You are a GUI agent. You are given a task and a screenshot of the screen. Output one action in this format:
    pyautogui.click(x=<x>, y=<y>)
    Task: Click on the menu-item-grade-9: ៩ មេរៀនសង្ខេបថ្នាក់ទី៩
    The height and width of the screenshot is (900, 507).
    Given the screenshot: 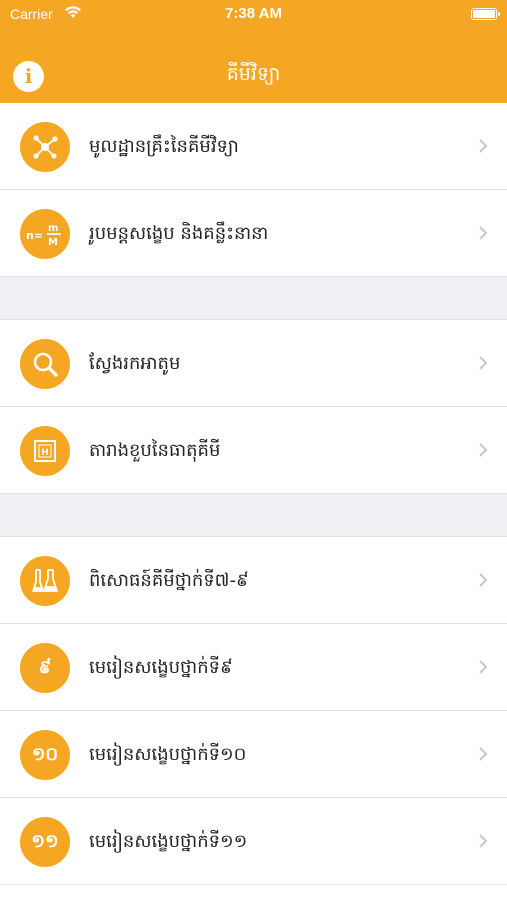 What is the action you would take?
    pyautogui.click(x=253, y=667)
    